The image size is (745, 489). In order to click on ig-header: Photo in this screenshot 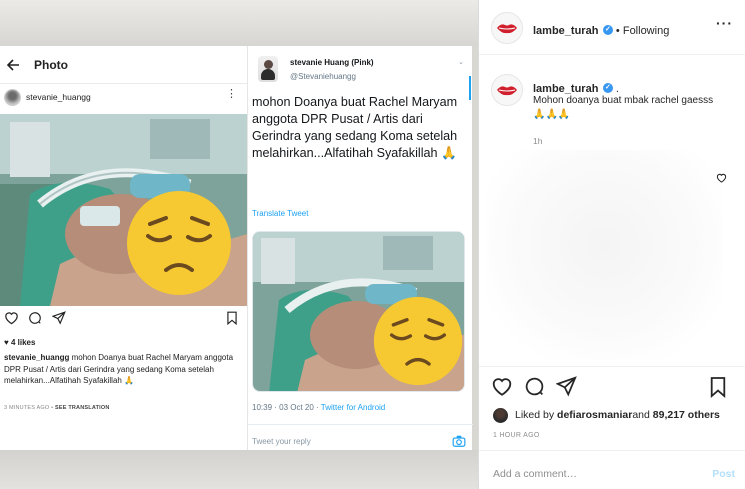, I will do `click(123, 65)`.